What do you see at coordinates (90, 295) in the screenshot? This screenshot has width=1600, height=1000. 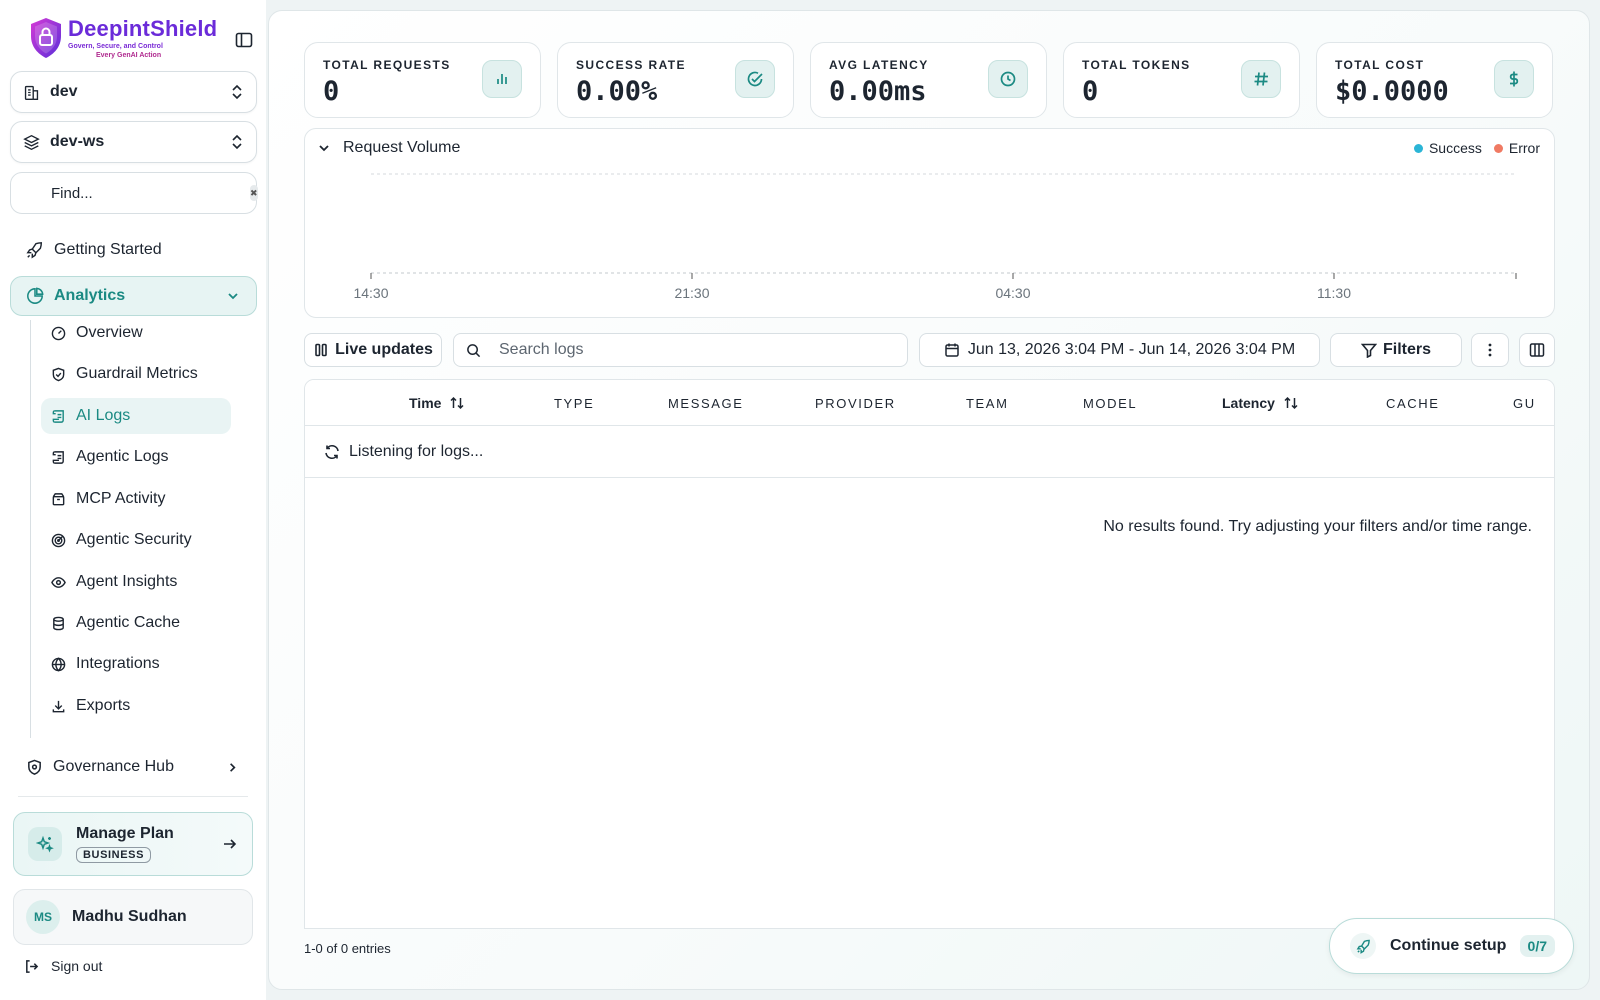 I see `nav-analytics-label: Analytics` at bounding box center [90, 295].